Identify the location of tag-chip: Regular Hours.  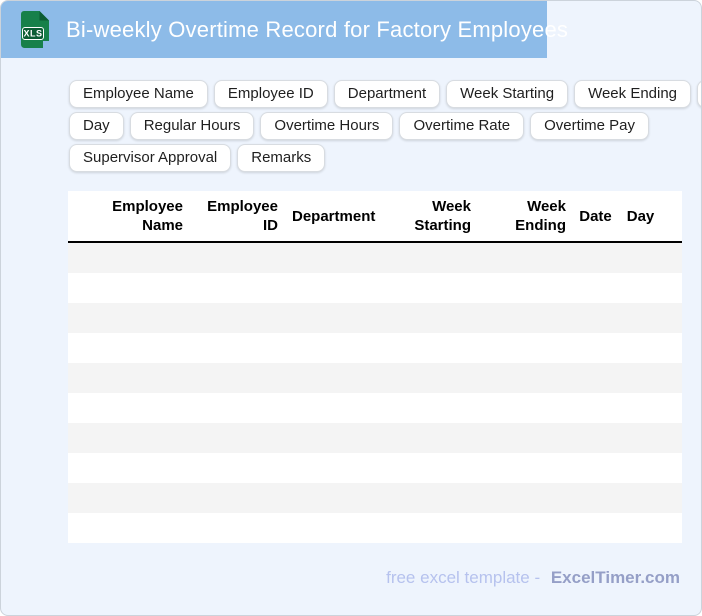
(192, 126).